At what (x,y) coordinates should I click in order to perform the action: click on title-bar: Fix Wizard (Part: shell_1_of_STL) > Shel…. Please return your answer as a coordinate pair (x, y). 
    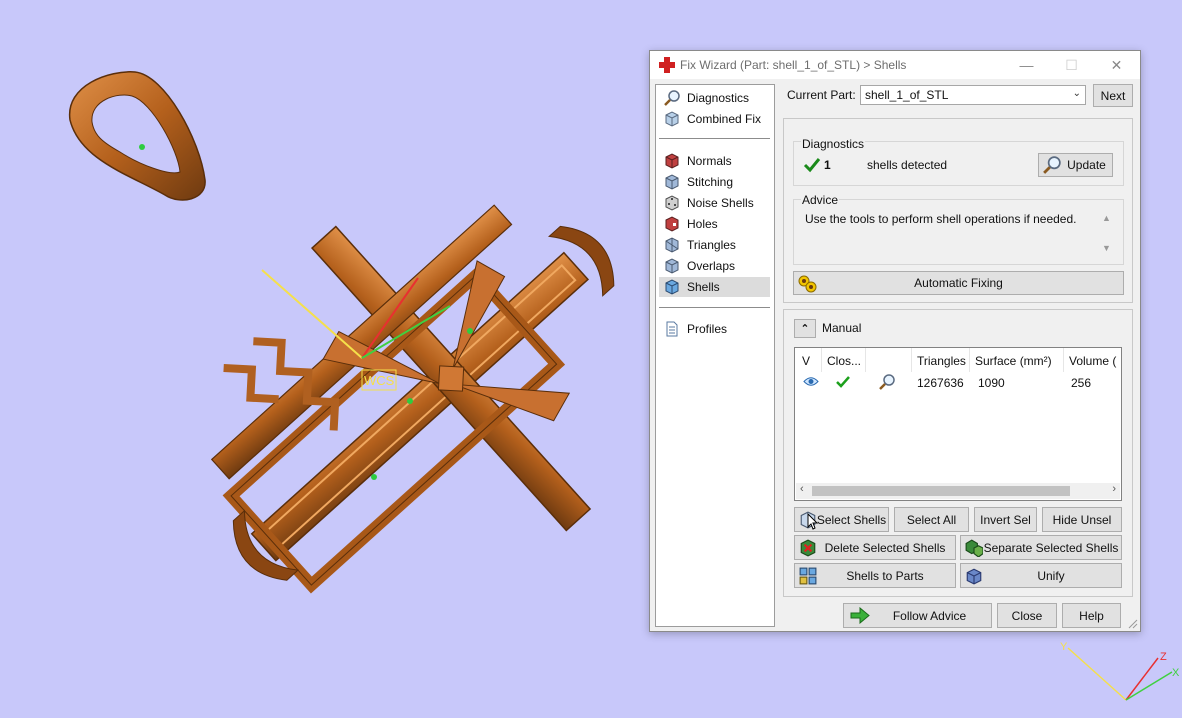
    Looking at the image, I should click on (895, 65).